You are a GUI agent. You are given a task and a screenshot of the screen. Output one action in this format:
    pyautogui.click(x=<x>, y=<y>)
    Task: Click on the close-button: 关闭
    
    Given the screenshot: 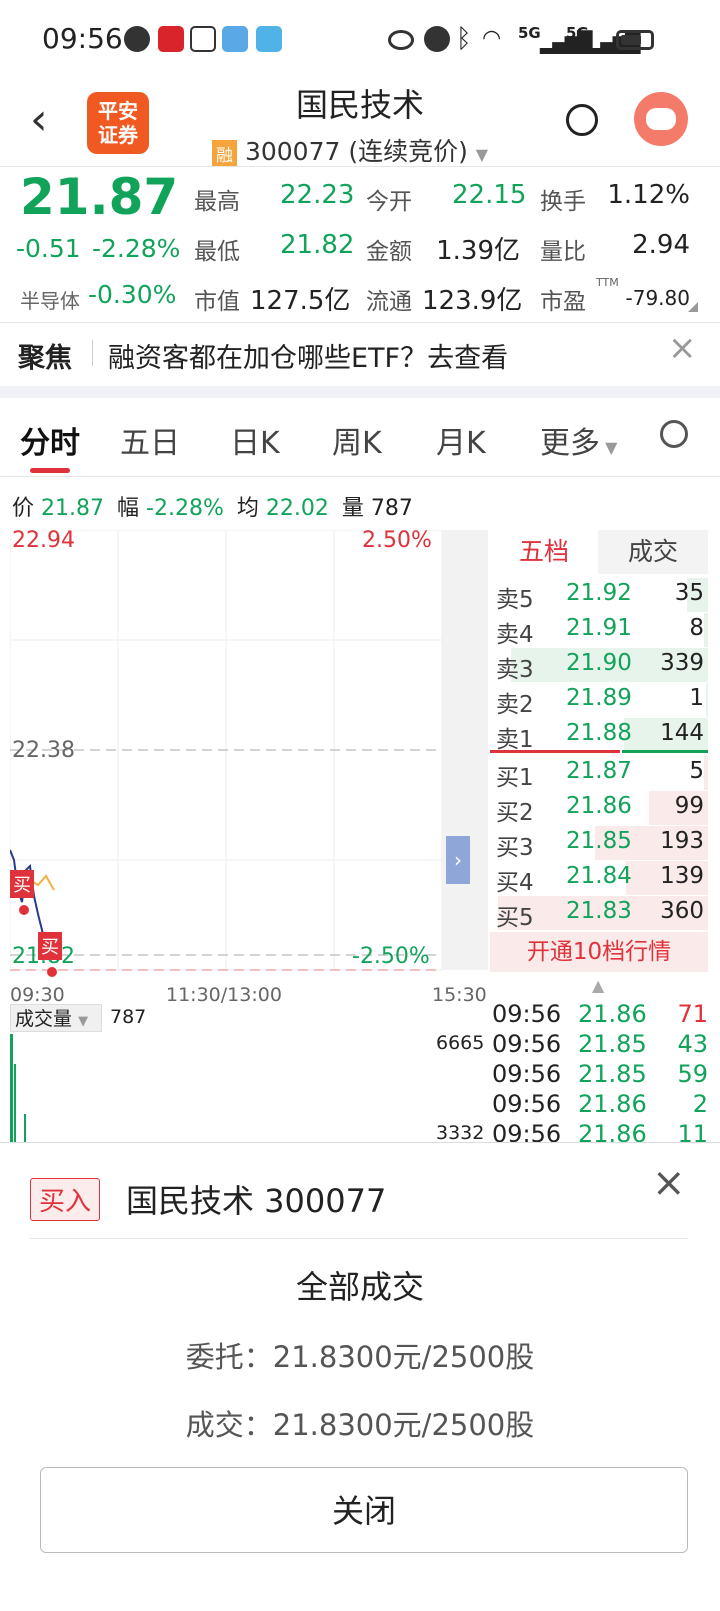 What is the action you would take?
    pyautogui.click(x=364, y=1510)
    